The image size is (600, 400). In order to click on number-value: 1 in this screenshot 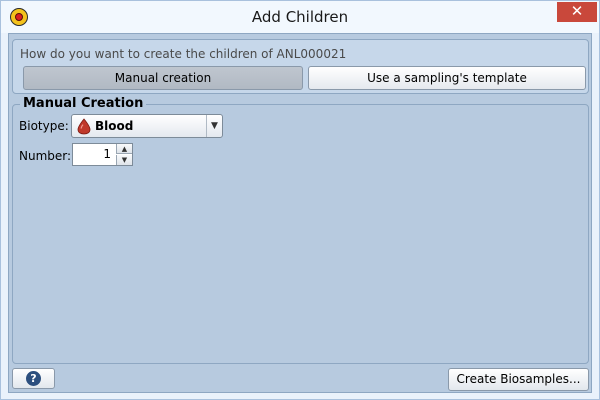, I will do `click(92, 154)`.